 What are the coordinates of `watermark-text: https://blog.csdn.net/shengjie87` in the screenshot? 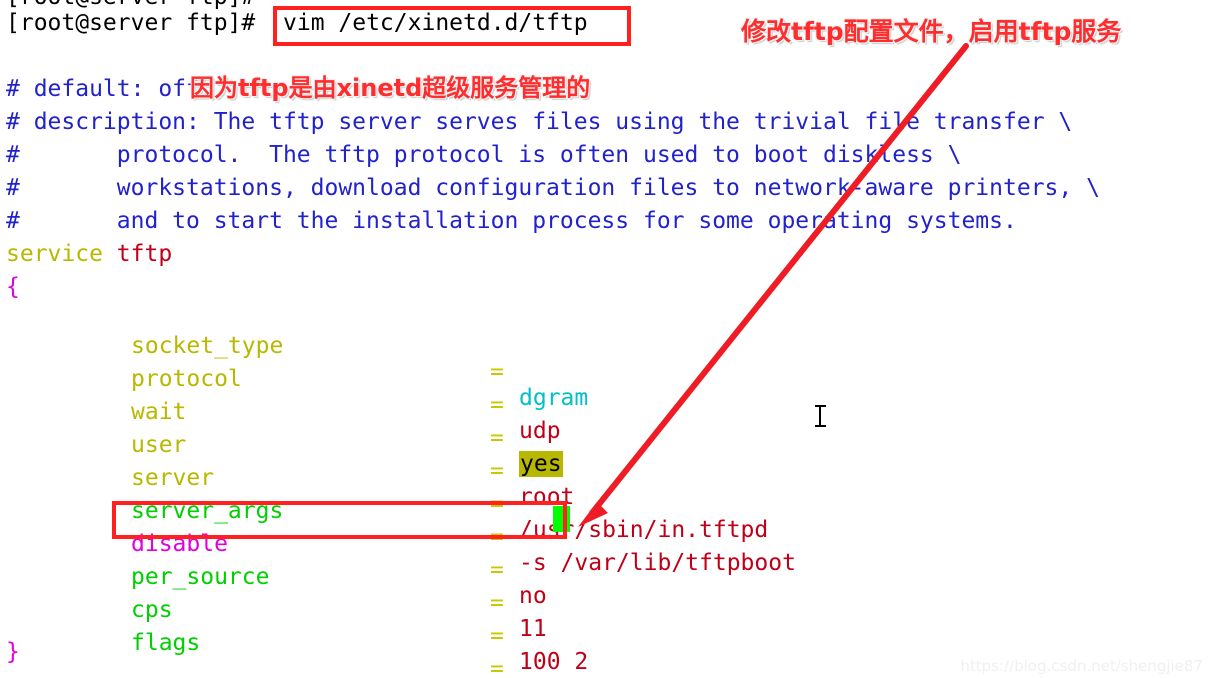 It's located at (1081, 666).